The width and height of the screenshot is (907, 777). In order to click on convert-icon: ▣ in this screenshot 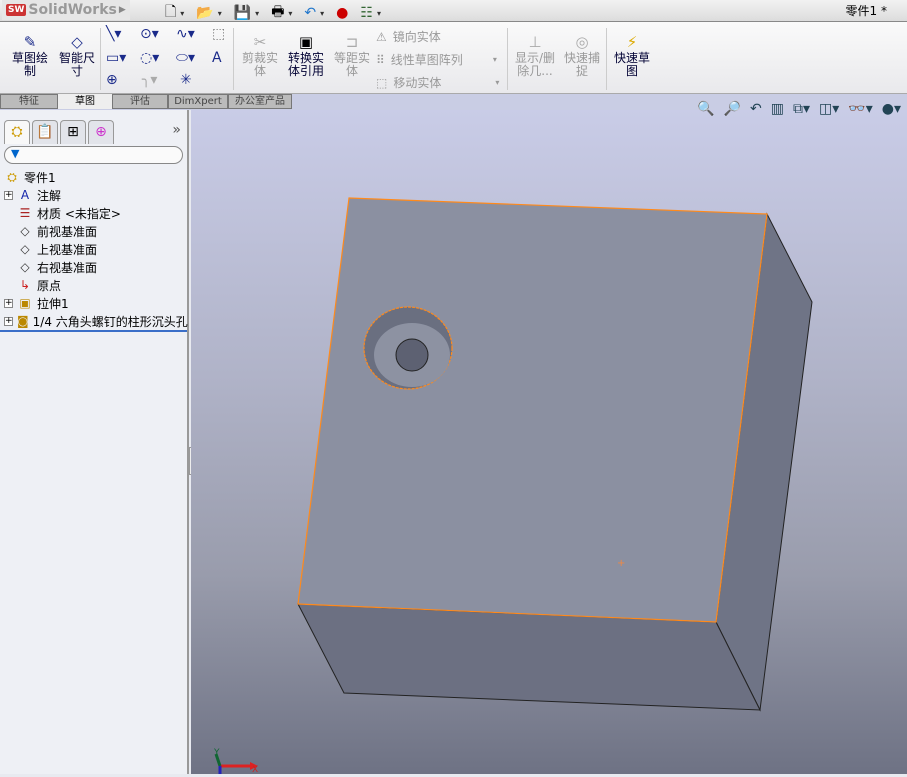, I will do `click(306, 42)`.